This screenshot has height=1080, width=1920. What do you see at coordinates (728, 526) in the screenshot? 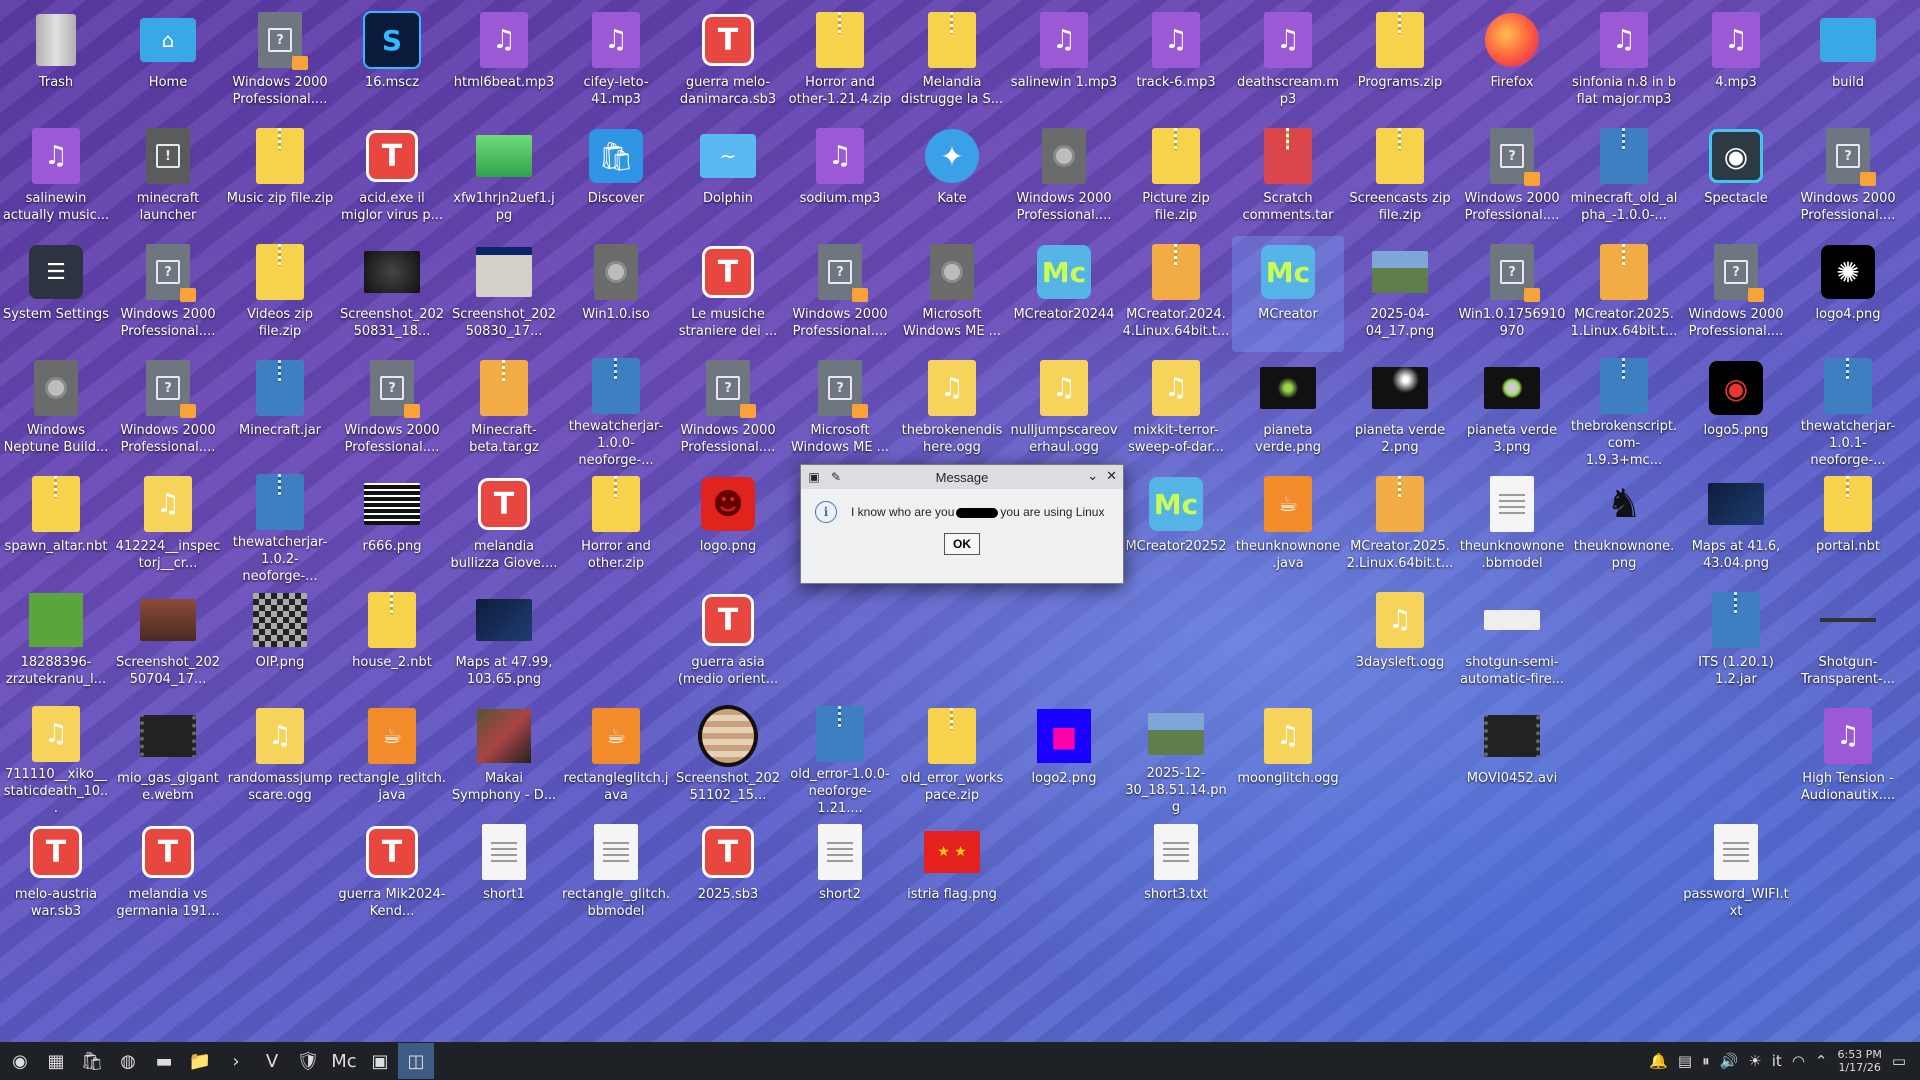
I see `desktop-icon-logo-png: ☻ logo.png` at bounding box center [728, 526].